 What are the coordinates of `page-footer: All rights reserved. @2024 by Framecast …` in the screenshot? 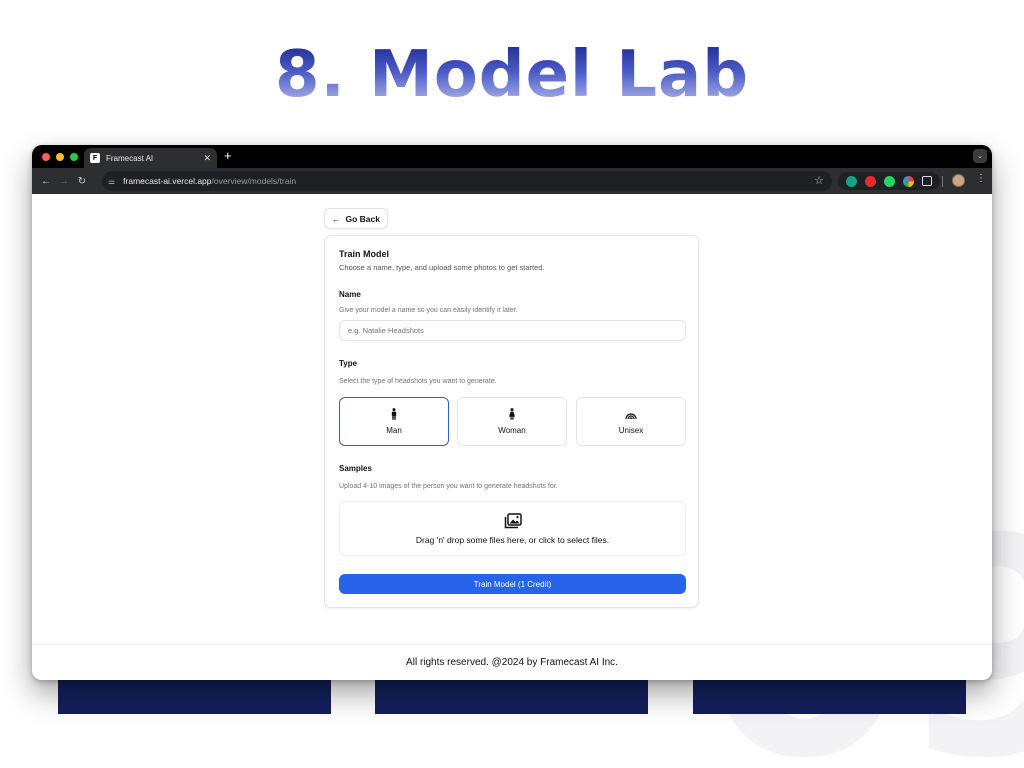 It's located at (512, 662).